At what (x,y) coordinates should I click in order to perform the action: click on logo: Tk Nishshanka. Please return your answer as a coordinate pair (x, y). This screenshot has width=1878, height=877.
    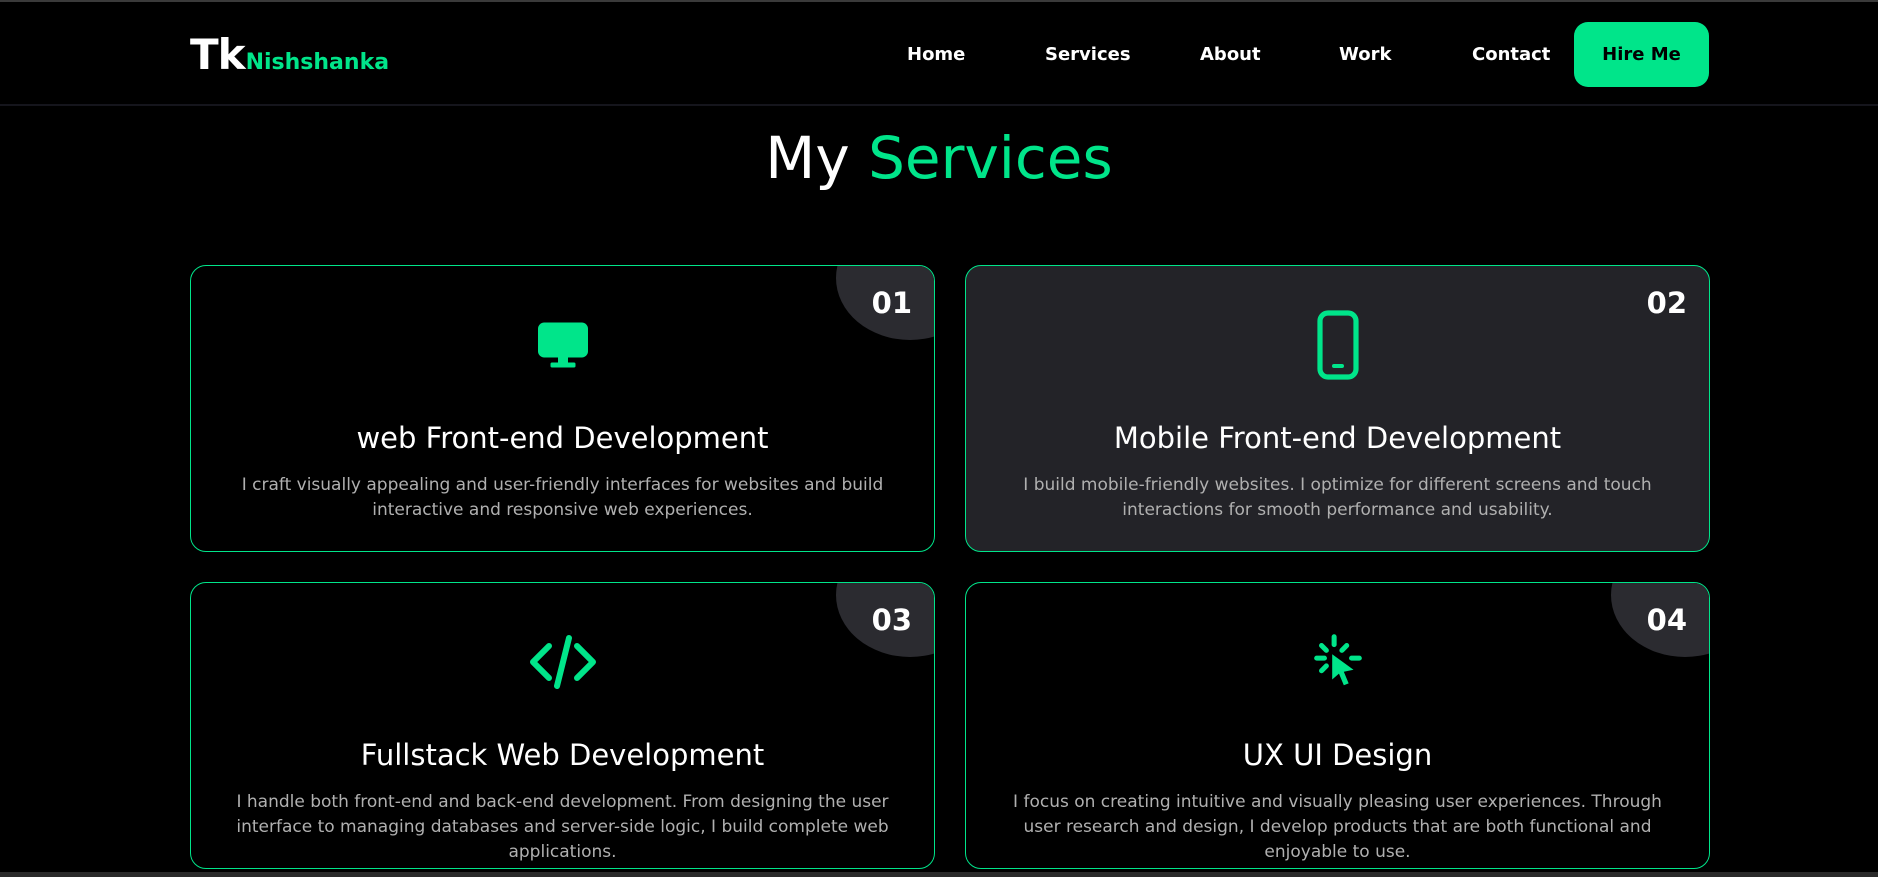
    Looking at the image, I should click on (289, 54).